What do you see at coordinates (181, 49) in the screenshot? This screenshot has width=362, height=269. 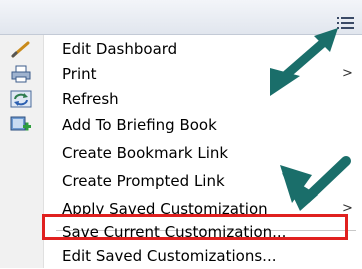 I see `menu-item-edit-dashboard: Edit Dashboard` at bounding box center [181, 49].